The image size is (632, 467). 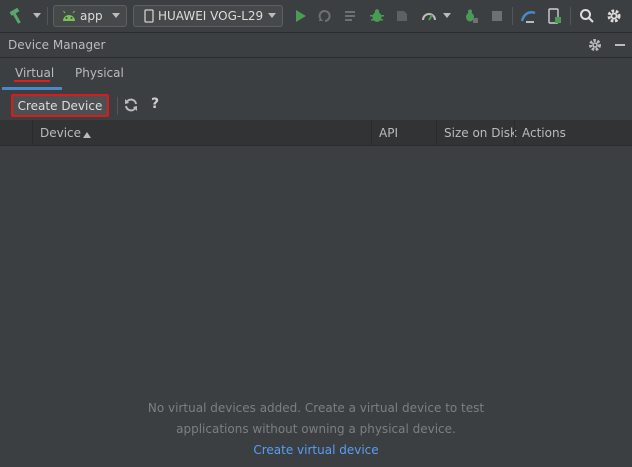 What do you see at coordinates (300, 16) in the screenshot?
I see `run-icon` at bounding box center [300, 16].